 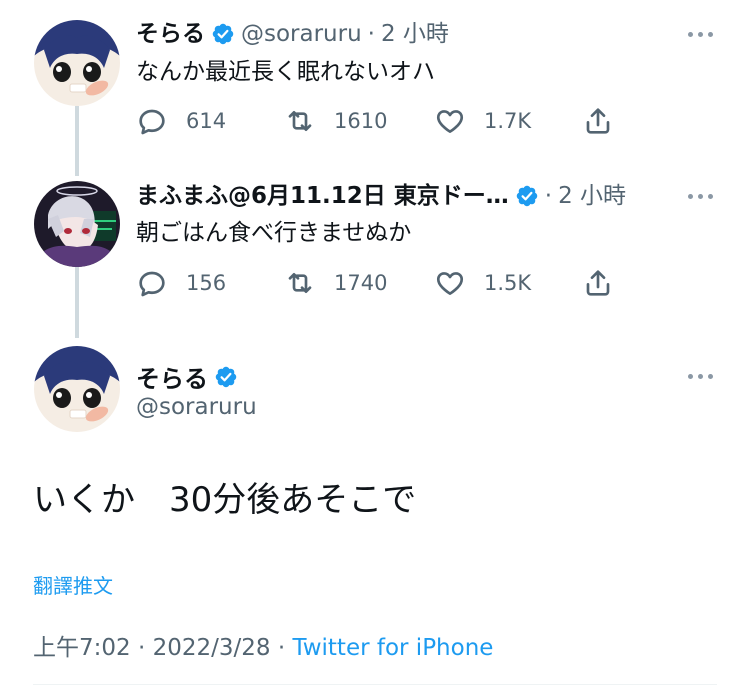 What do you see at coordinates (274, 233) in the screenshot?
I see `tweet-text: 朝ごはん食べ行きませぬか` at bounding box center [274, 233].